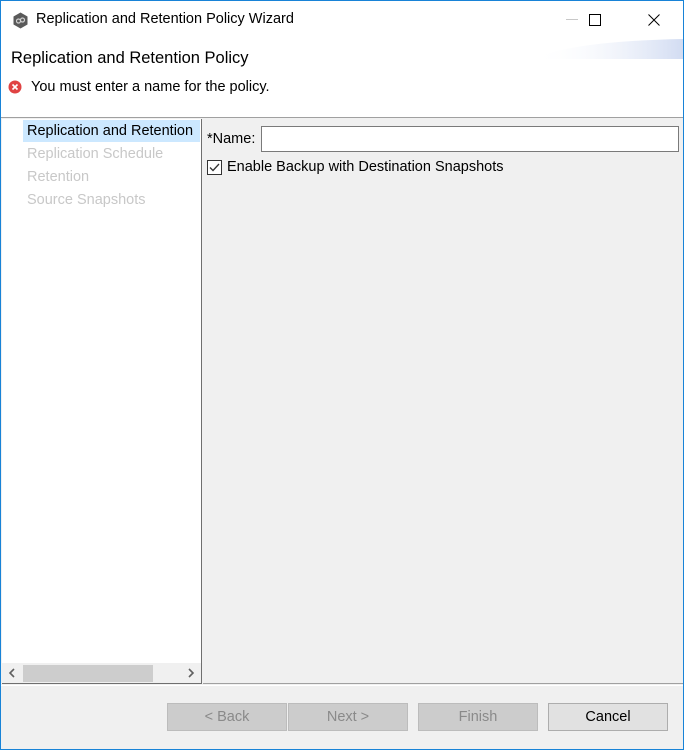 The image size is (684, 750). What do you see at coordinates (342, 685) in the screenshot?
I see `footer-divider` at bounding box center [342, 685].